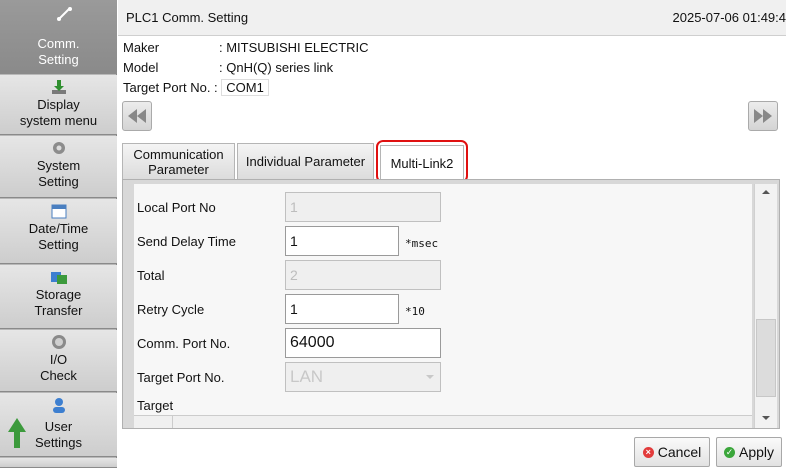 The height and width of the screenshot is (468, 786). I want to click on tab-communication-parameter: Communication Parameter, so click(178, 161).